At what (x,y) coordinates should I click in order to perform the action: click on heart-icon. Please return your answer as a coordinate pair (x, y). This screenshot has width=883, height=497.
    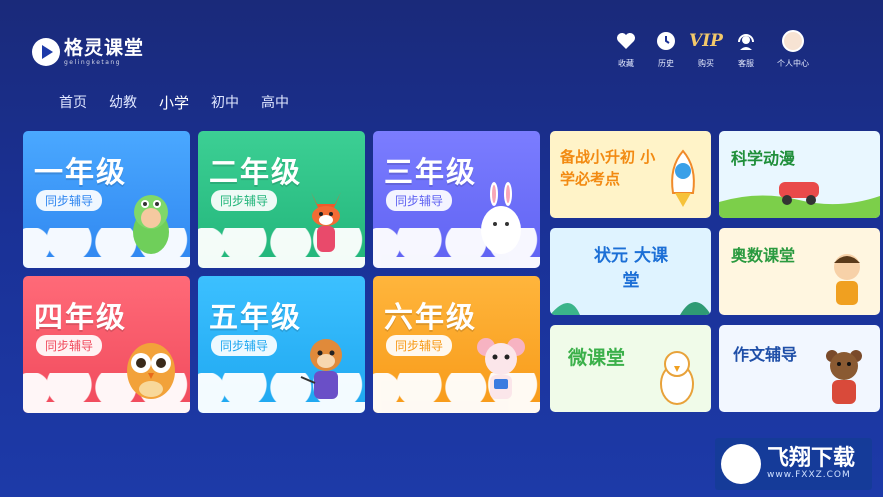
    Looking at the image, I should click on (626, 41).